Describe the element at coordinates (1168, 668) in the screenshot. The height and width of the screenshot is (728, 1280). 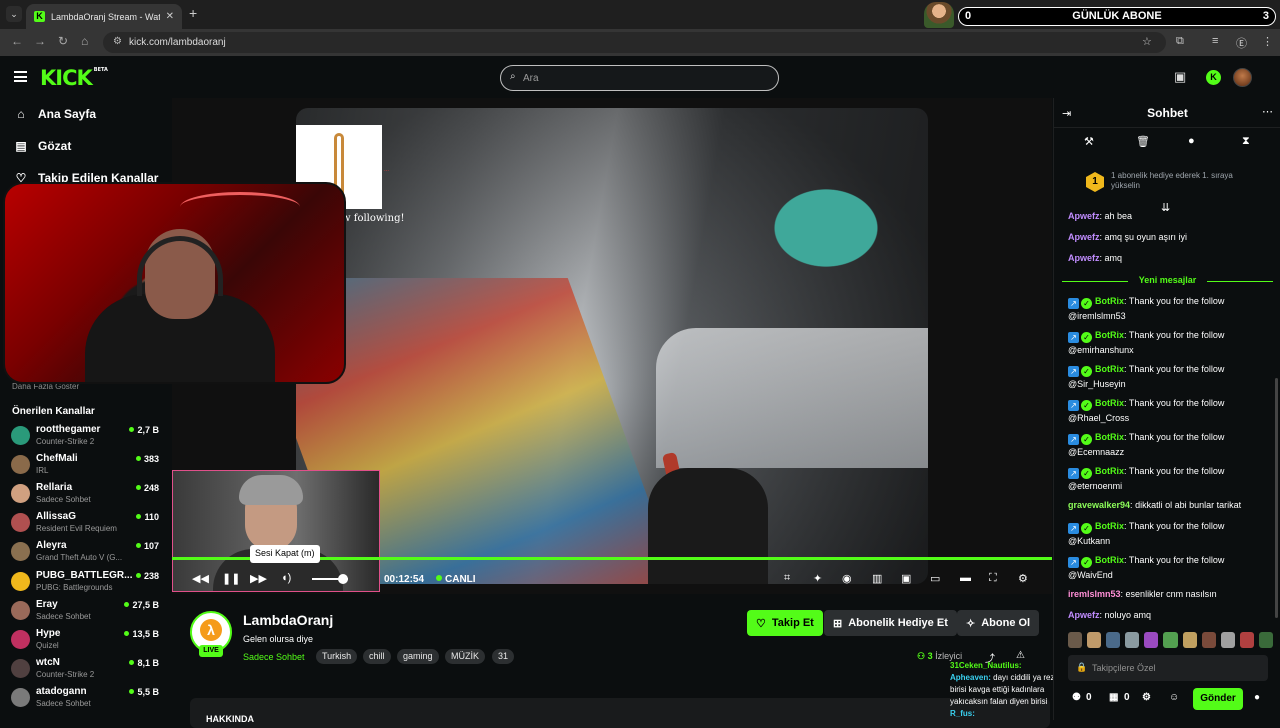
I see `chat-input: 🔒 Takipçilere Özel` at that location.